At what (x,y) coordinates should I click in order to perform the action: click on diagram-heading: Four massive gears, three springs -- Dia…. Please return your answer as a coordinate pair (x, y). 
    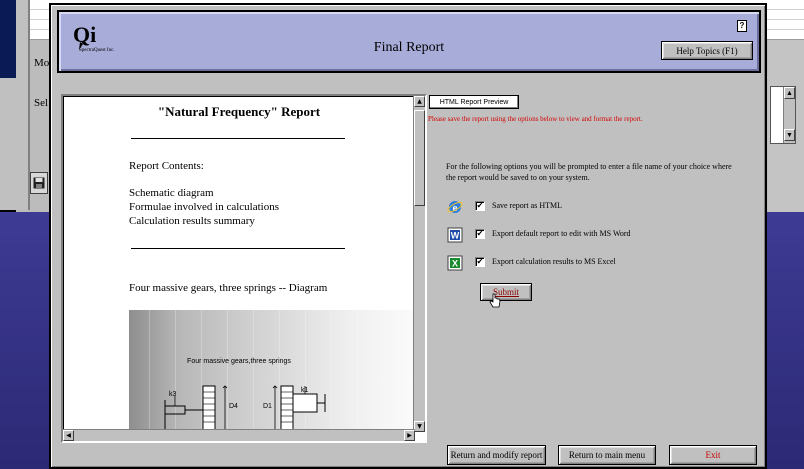
    Looking at the image, I should click on (228, 288).